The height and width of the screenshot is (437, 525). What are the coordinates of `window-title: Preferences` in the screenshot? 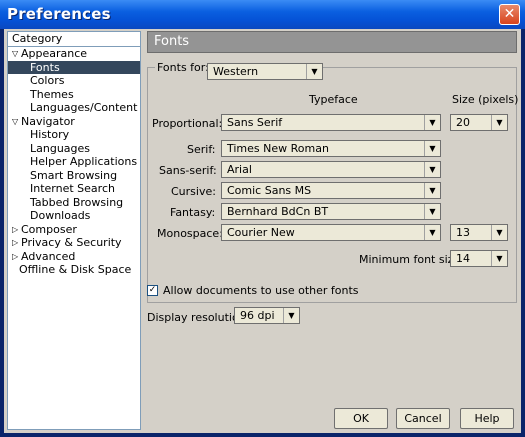 It's located at (59, 14).